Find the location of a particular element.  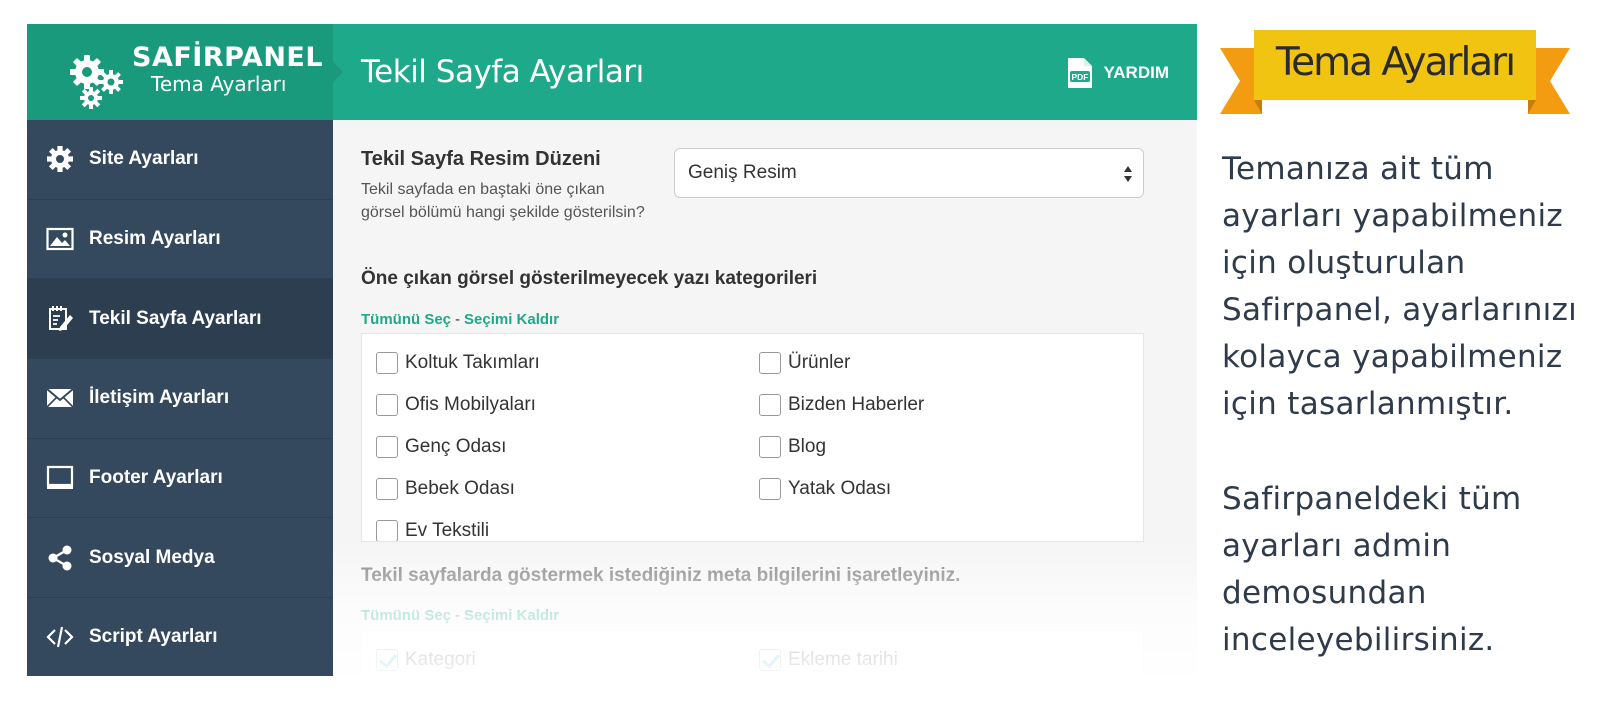

meta-selection-links: Tümünü Seç - Seçimi Kaldır is located at coordinates (460, 615).